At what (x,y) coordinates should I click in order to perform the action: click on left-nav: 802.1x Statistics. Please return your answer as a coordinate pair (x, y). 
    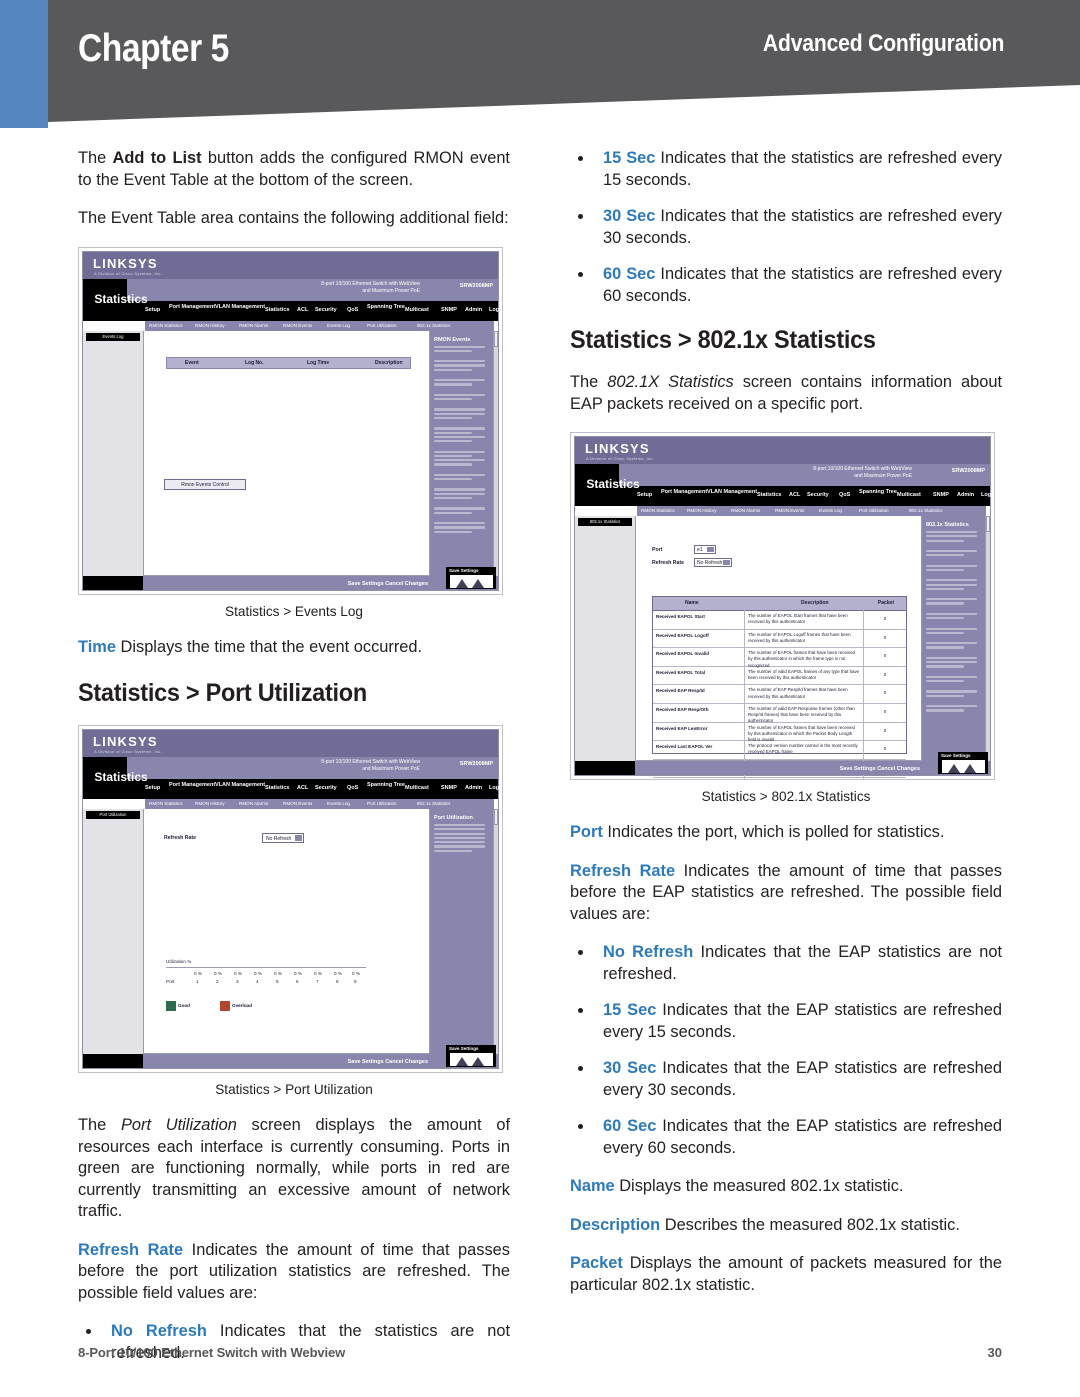
    Looking at the image, I should click on (605, 638).